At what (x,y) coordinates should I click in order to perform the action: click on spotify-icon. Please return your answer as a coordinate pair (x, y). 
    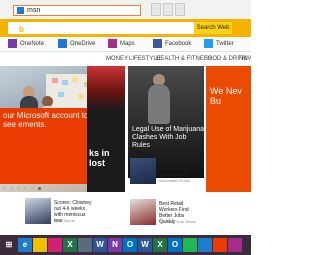
    Looking at the image, I should click on (190, 245).